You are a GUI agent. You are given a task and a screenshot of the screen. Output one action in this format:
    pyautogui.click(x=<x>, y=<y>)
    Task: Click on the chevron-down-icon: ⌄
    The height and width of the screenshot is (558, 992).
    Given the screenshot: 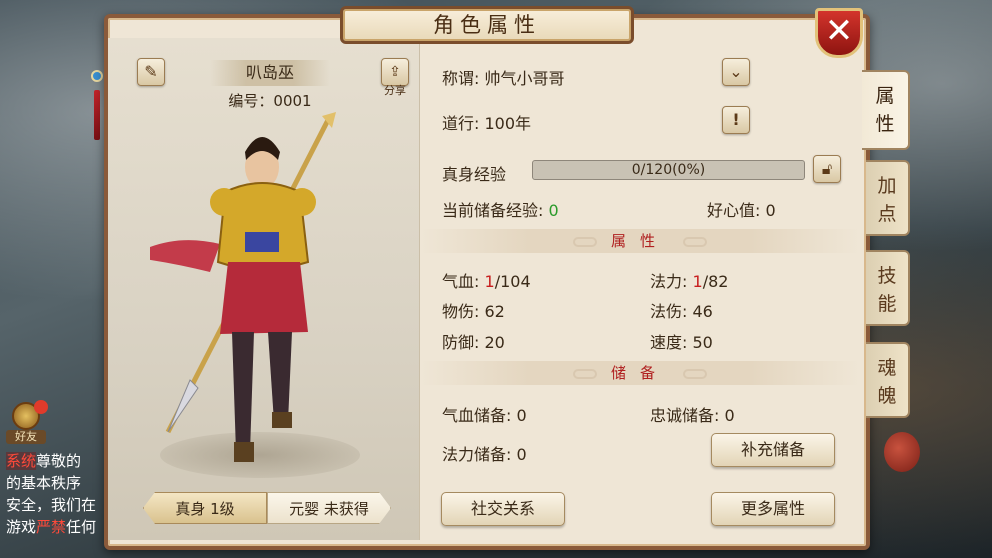 What is the action you would take?
    pyautogui.click(x=736, y=71)
    